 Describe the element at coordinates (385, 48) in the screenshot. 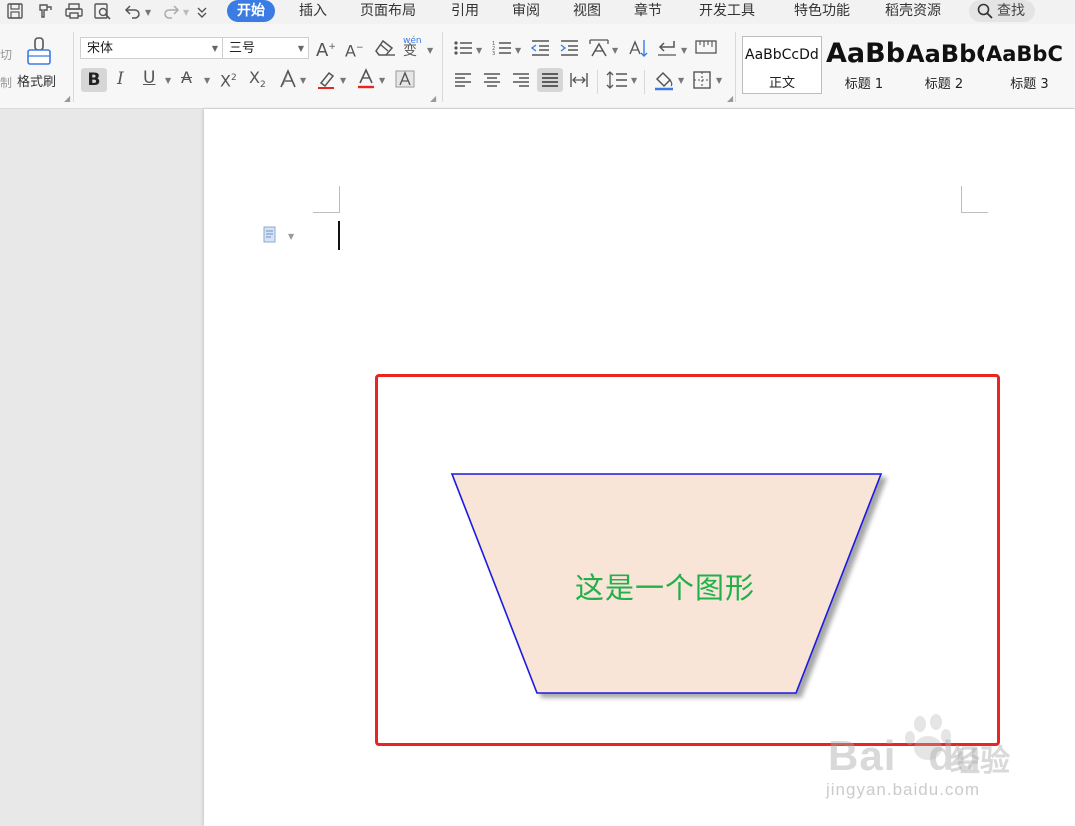

I see `clear-formatting-icon` at that location.